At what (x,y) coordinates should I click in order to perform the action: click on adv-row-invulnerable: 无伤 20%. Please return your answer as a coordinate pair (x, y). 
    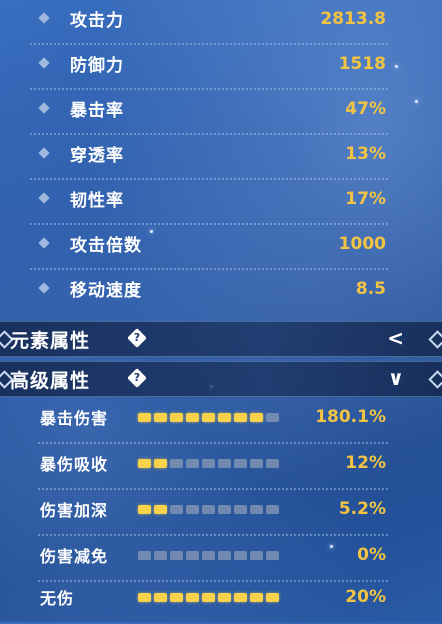
    Looking at the image, I should click on (213, 601).